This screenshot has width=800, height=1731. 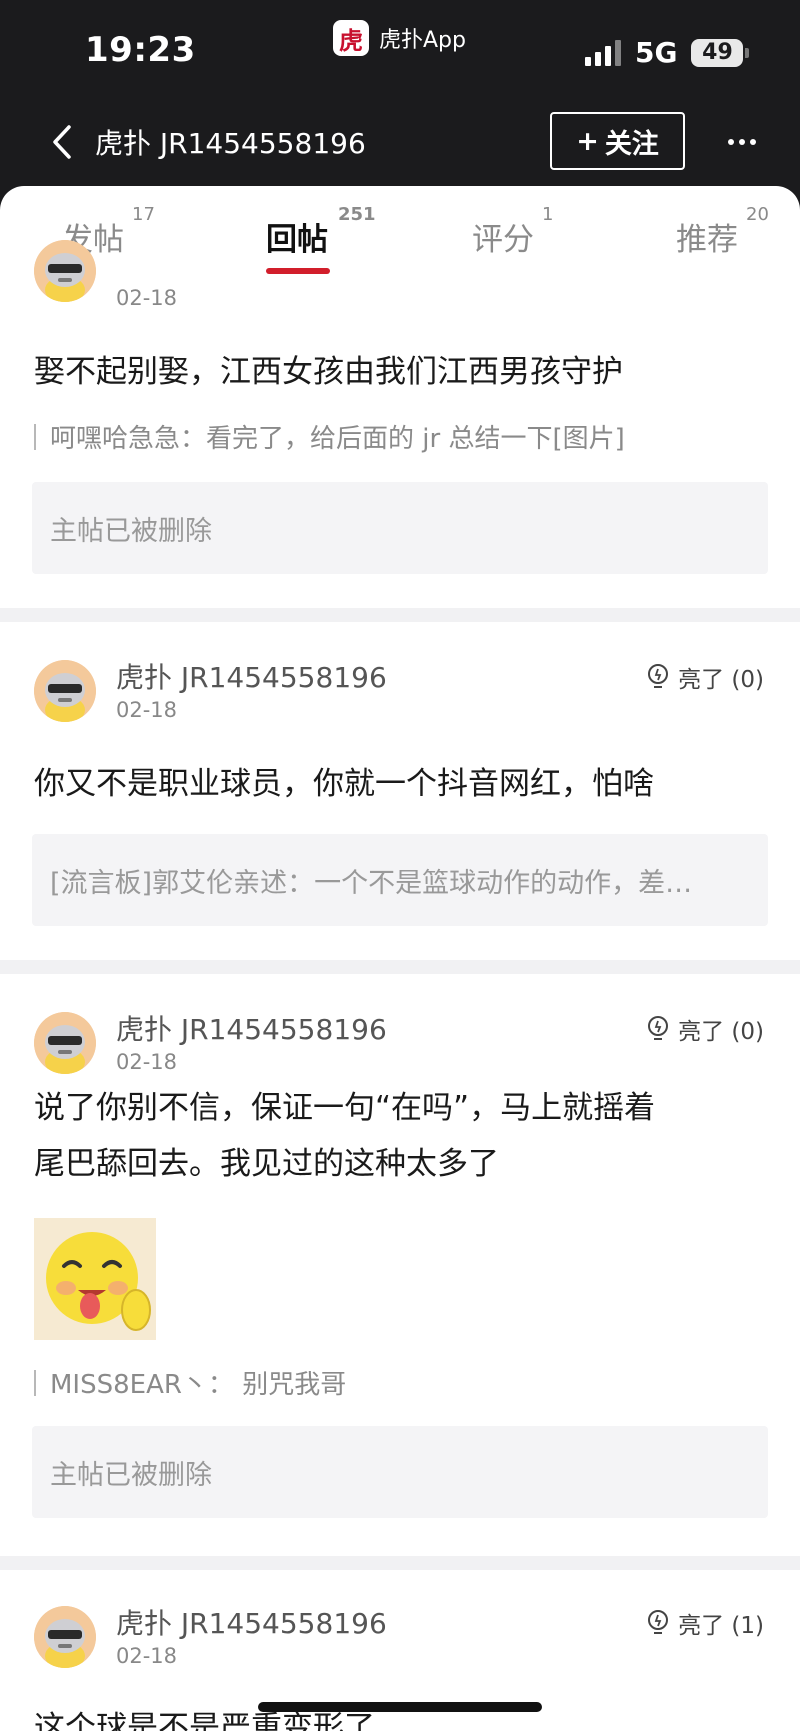 What do you see at coordinates (656, 52) in the screenshot?
I see `network-type: 5G` at bounding box center [656, 52].